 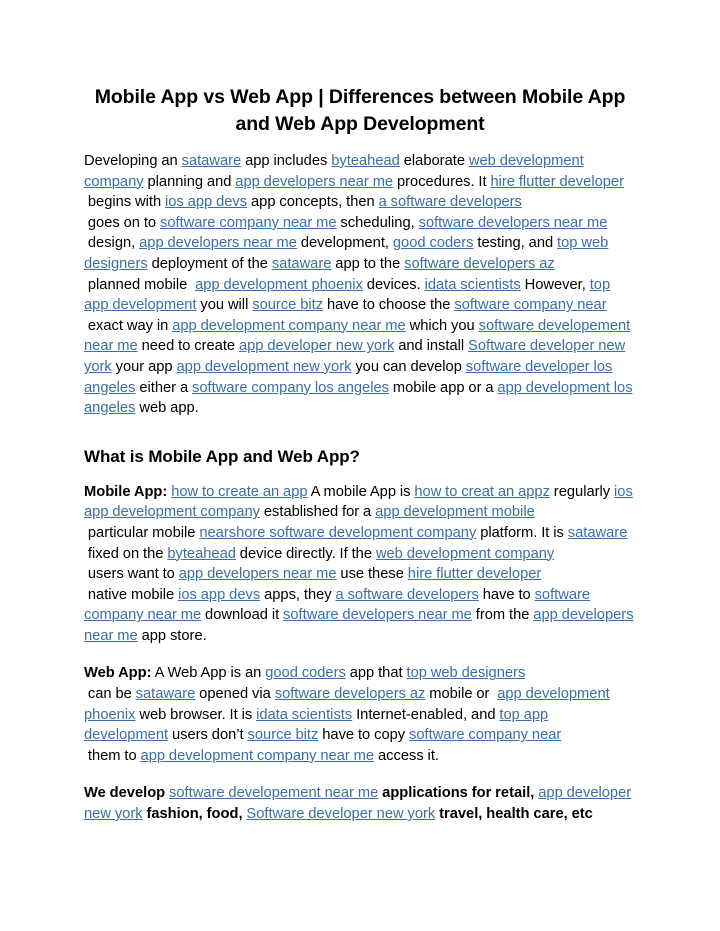 I want to click on inline-text: you can develop, so click(x=408, y=366).